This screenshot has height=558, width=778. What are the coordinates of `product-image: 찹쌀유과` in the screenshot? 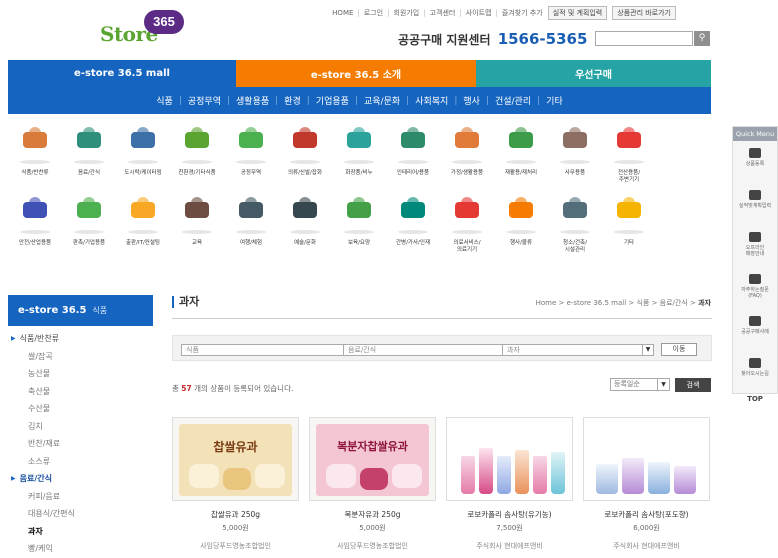 It's located at (235, 459).